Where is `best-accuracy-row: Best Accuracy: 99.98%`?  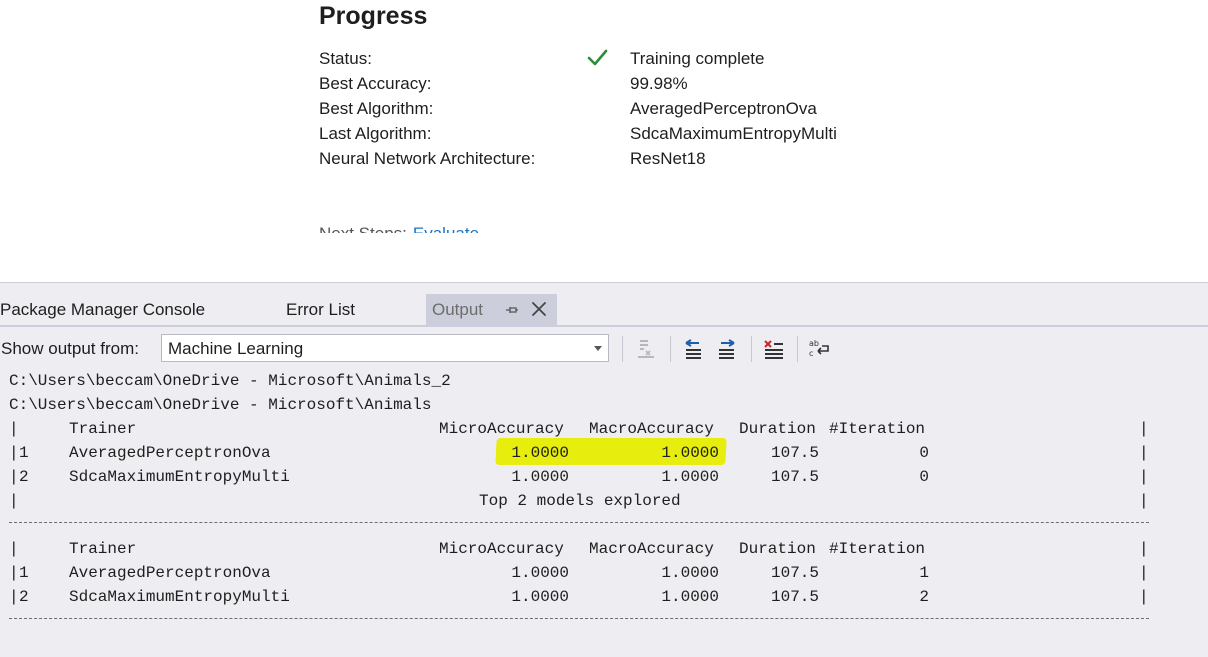 best-accuracy-row: Best Accuracy: 99.98% is located at coordinates (669, 86).